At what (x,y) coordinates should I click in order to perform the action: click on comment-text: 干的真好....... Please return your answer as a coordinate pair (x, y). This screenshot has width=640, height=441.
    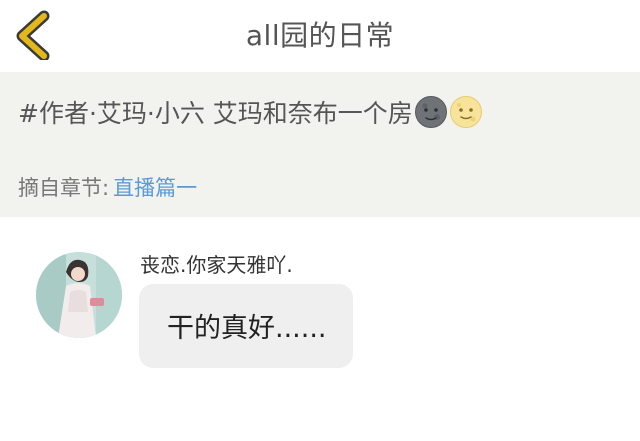
    Looking at the image, I should click on (247, 328).